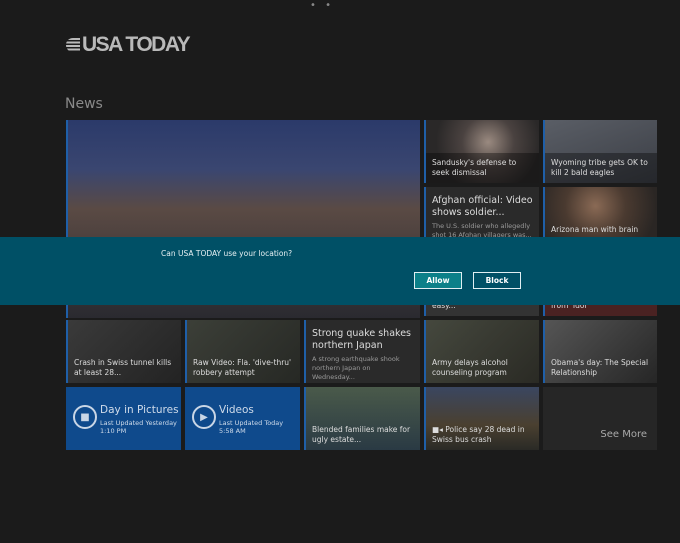  I want to click on see-more-tile: See More, so click(600, 418).